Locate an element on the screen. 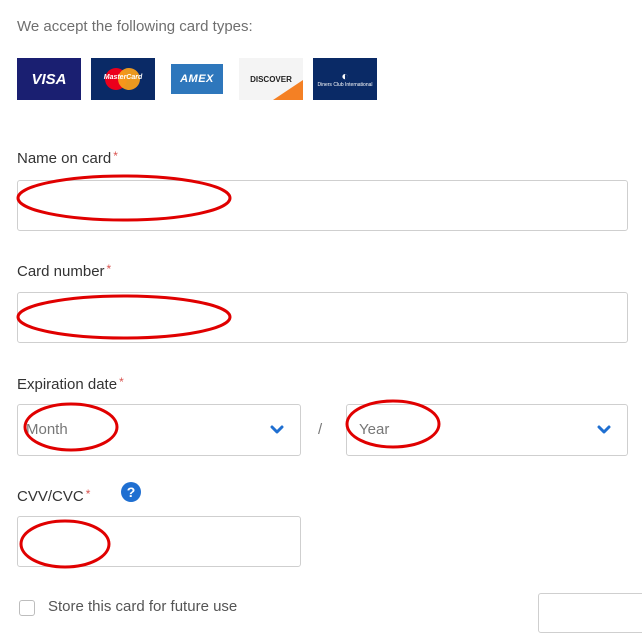 Image resolution: width=642 pixels, height=633 pixels. name-on-card-label: Name on card * is located at coordinates (67, 158).